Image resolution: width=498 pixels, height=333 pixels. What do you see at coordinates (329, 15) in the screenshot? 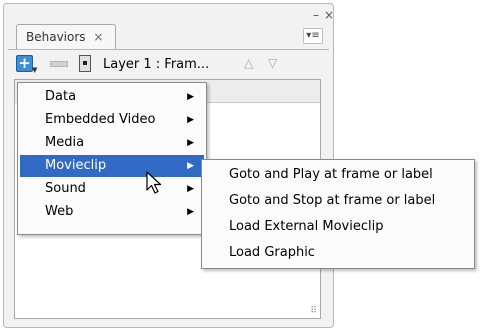
I see `close-panel-button: ×` at bounding box center [329, 15].